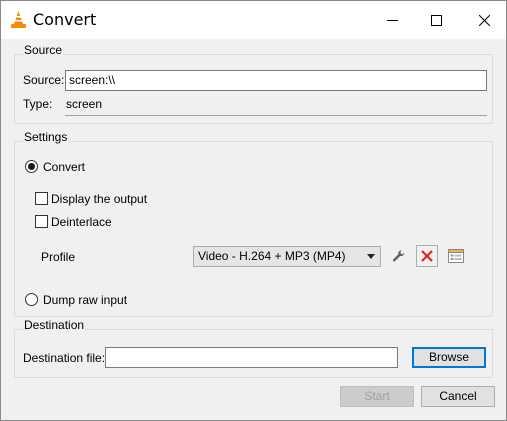  I want to click on maximize-button, so click(436, 20).